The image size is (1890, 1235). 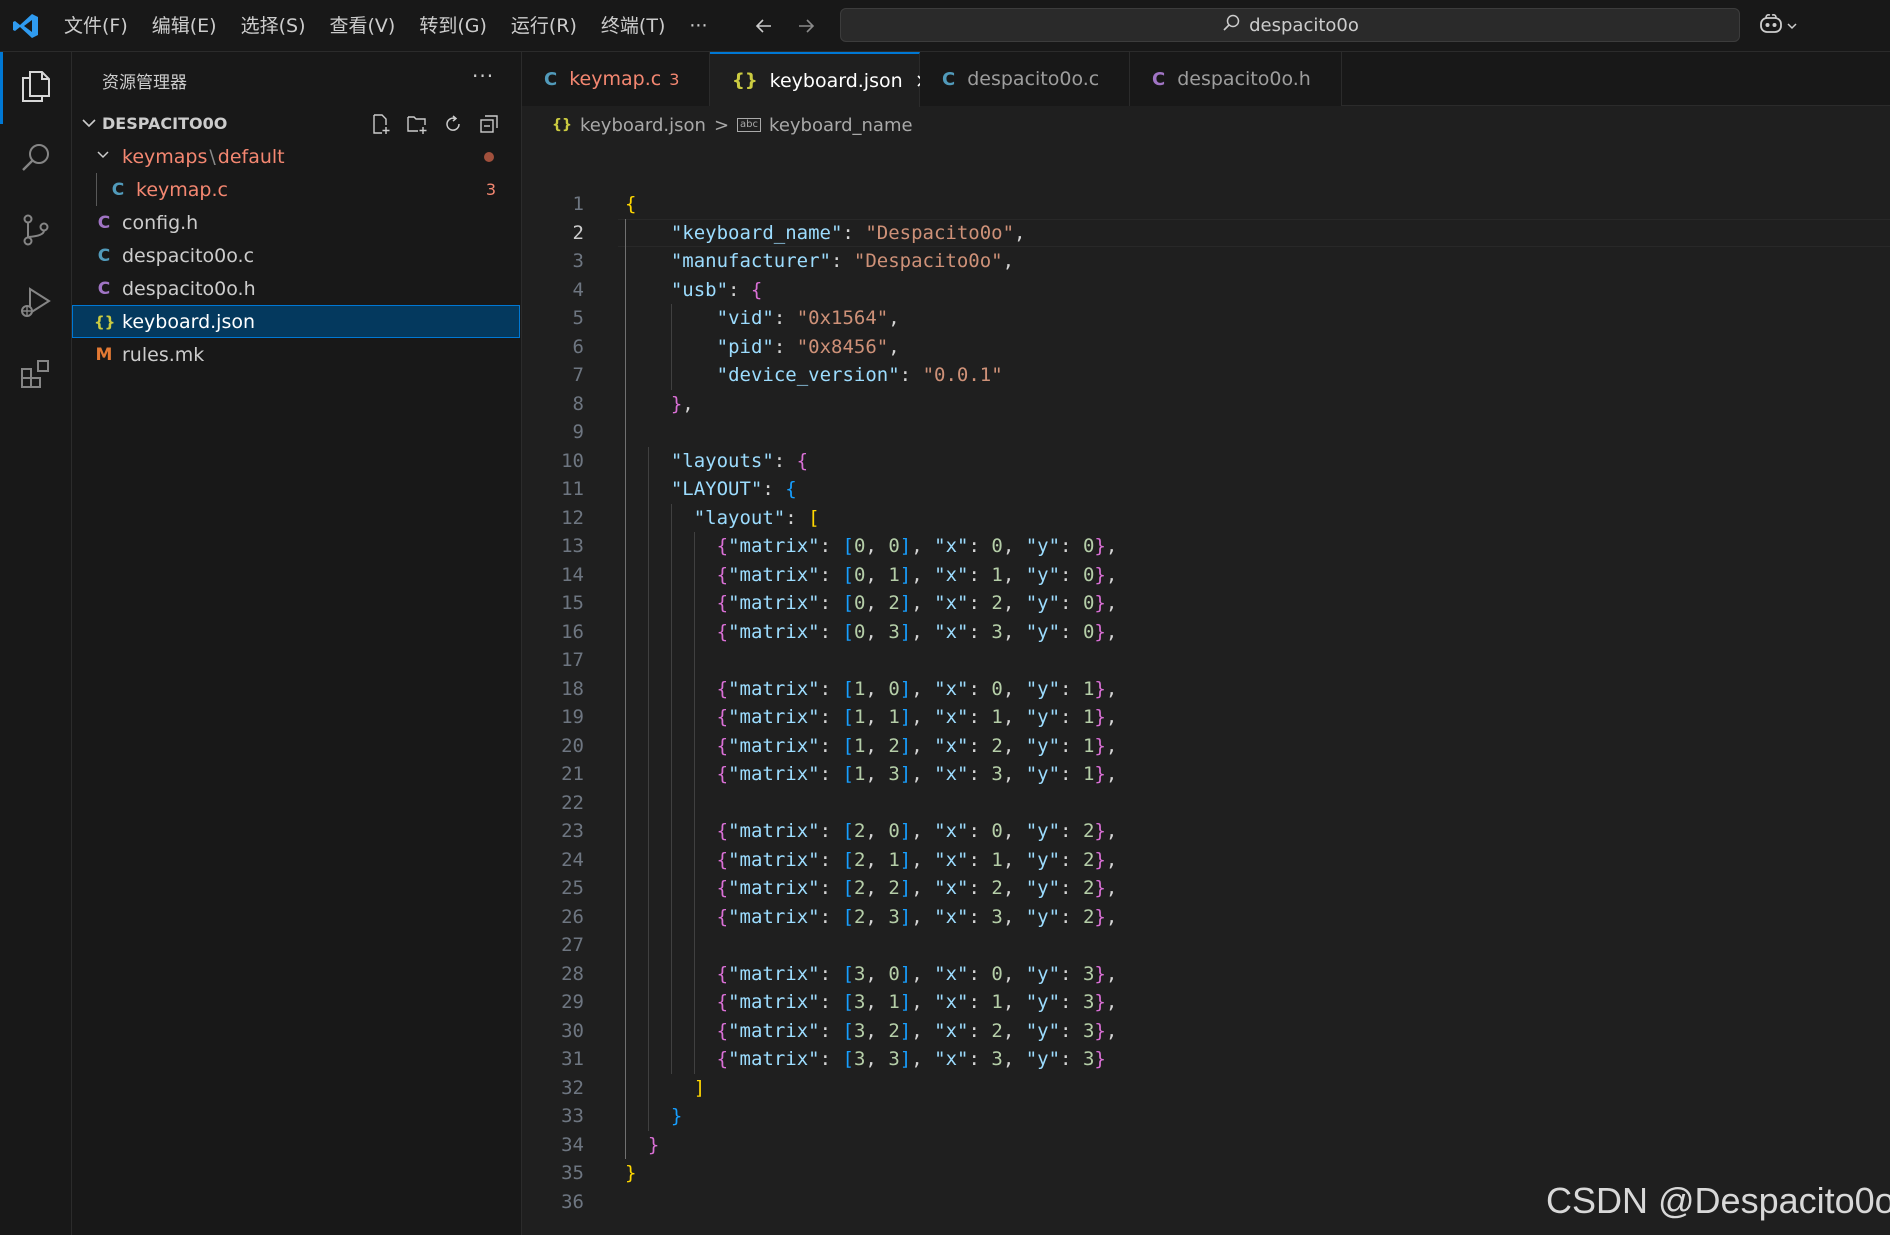 What do you see at coordinates (296, 354) in the screenshot?
I see `tree-file-rules-mk: M rules.mk` at bounding box center [296, 354].